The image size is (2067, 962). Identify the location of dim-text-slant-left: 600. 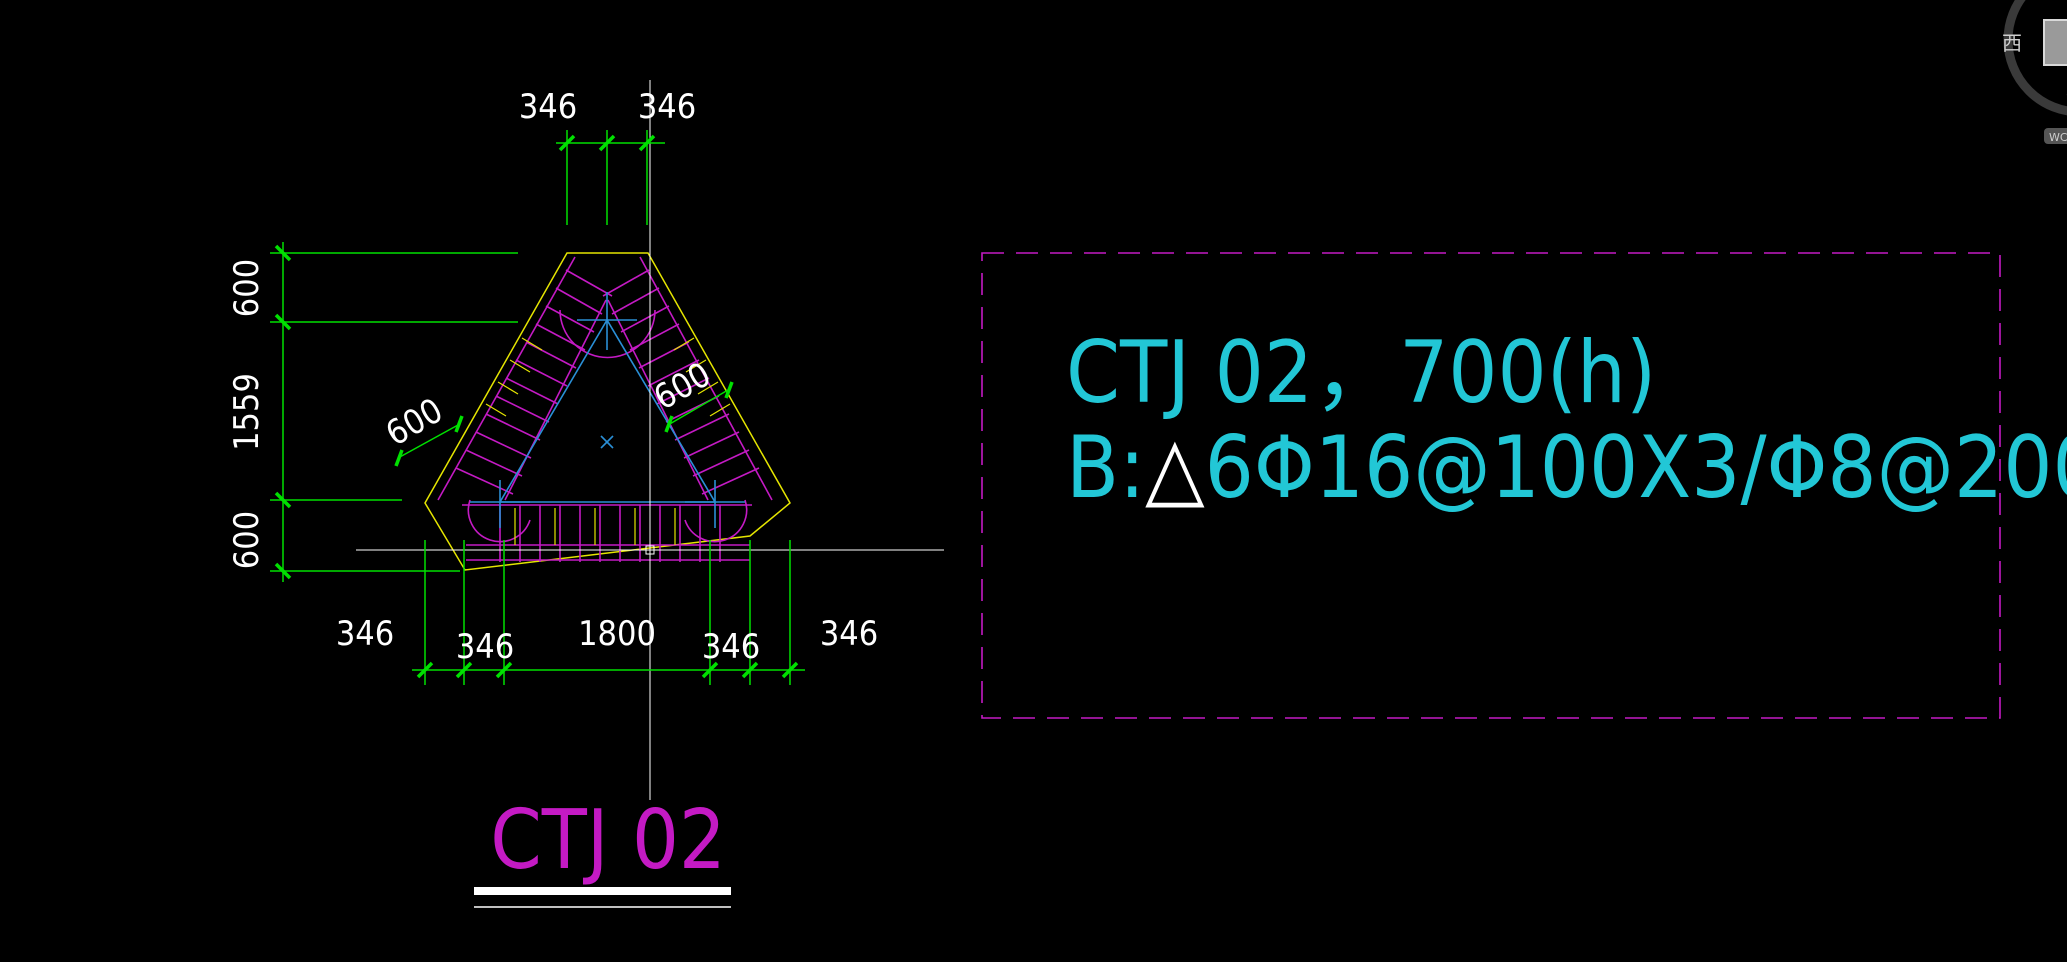
(414, 423).